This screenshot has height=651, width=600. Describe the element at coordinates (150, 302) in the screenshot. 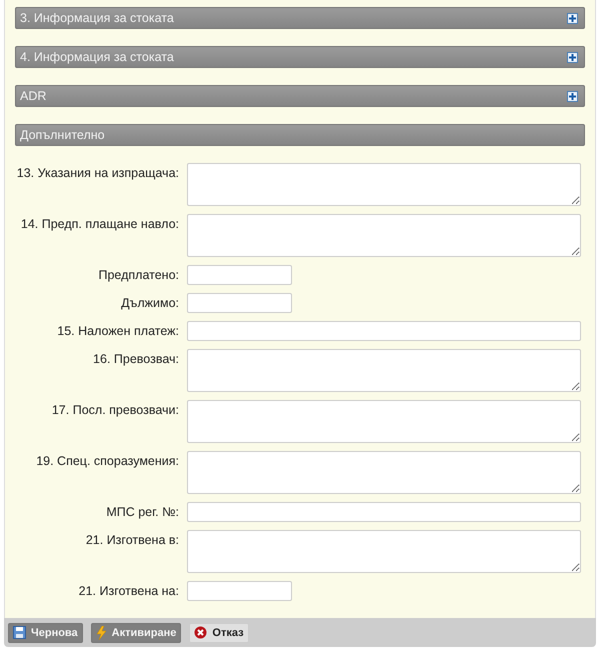

I see `field-label: Дължимо:` at that location.